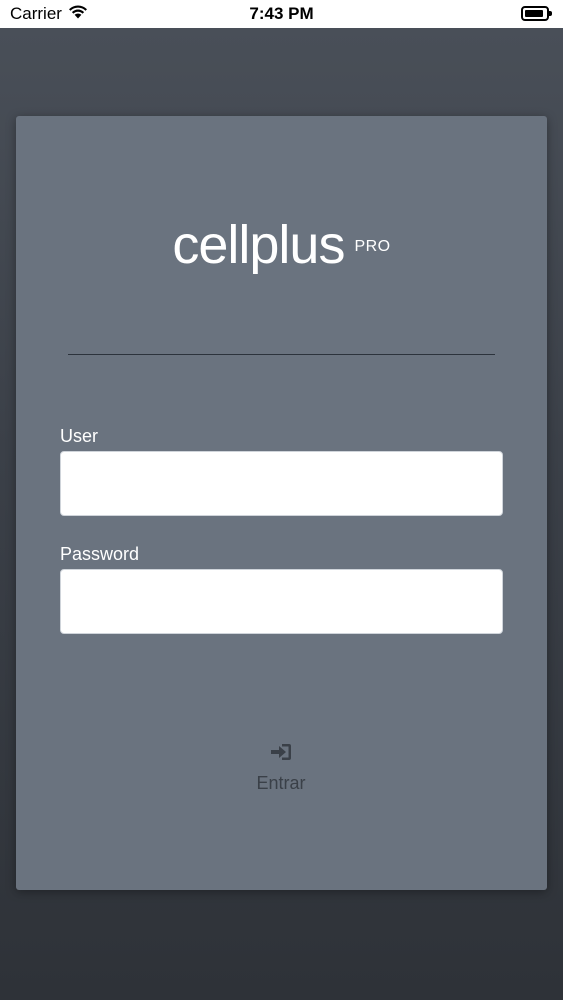  Describe the element at coordinates (281, 770) in the screenshot. I see `login-button: Entrar` at that location.